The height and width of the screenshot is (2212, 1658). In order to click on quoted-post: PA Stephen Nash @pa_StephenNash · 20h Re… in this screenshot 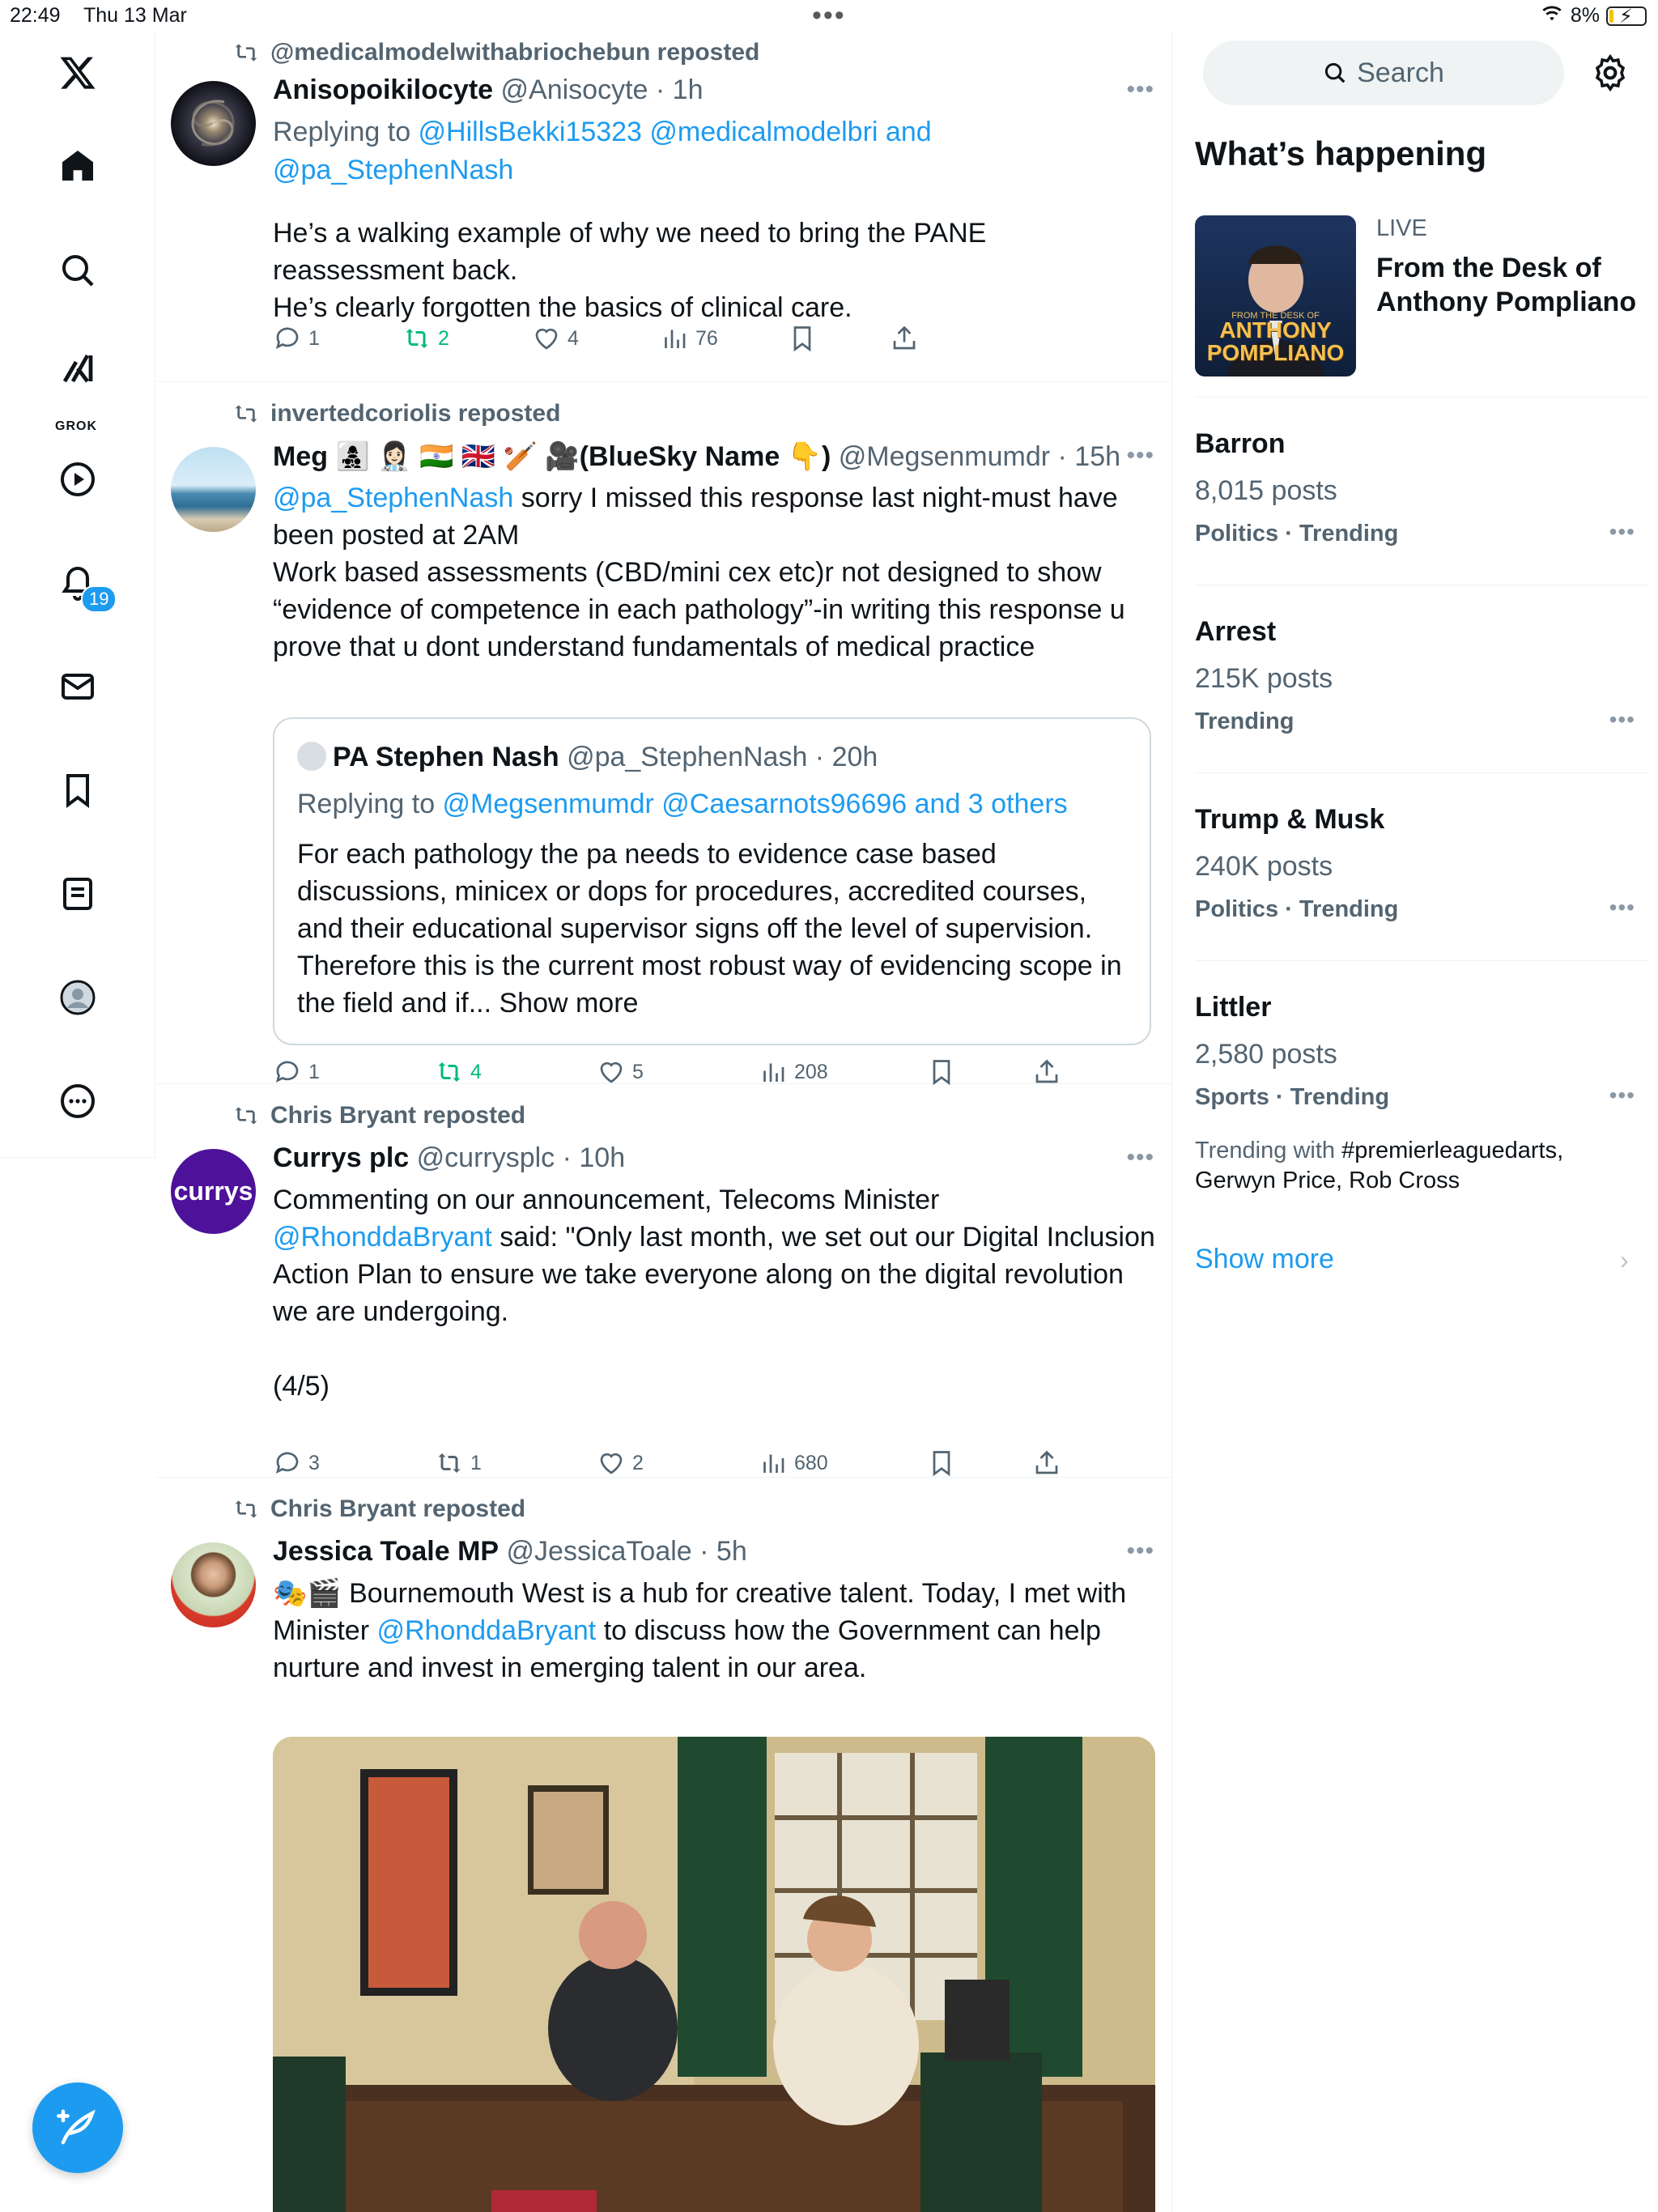, I will do `click(712, 881)`.